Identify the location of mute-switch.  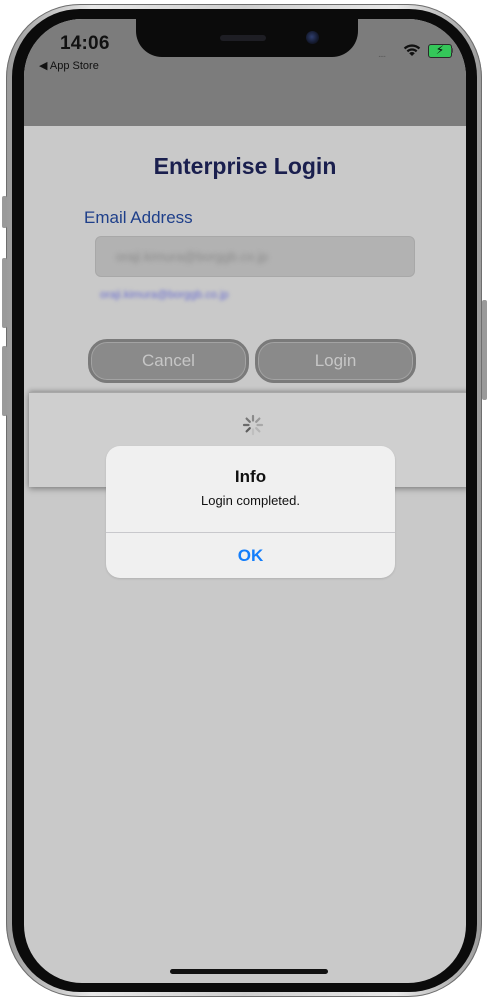
(4, 212).